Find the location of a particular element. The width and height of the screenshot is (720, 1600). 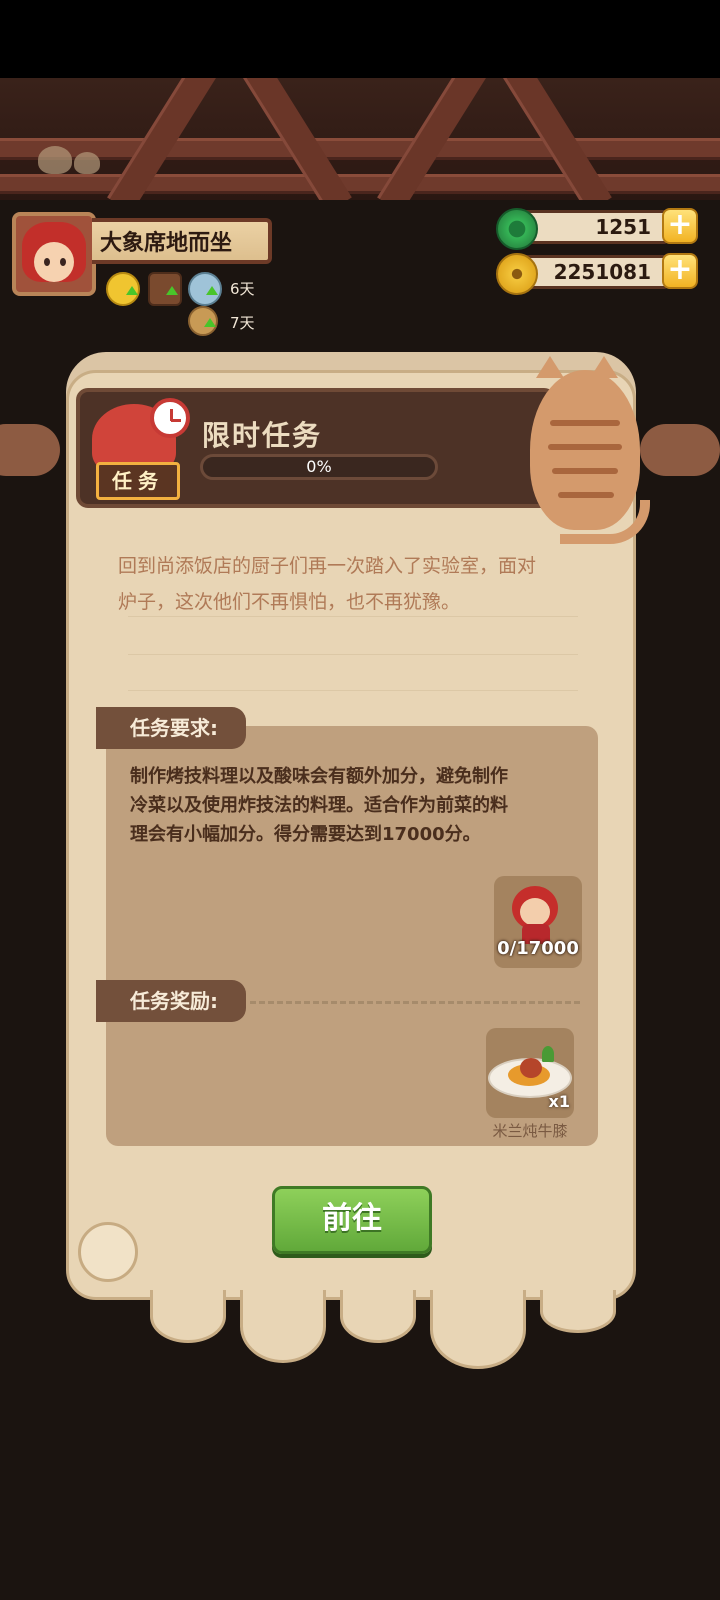

dish-meat is located at coordinates (531, 1068).